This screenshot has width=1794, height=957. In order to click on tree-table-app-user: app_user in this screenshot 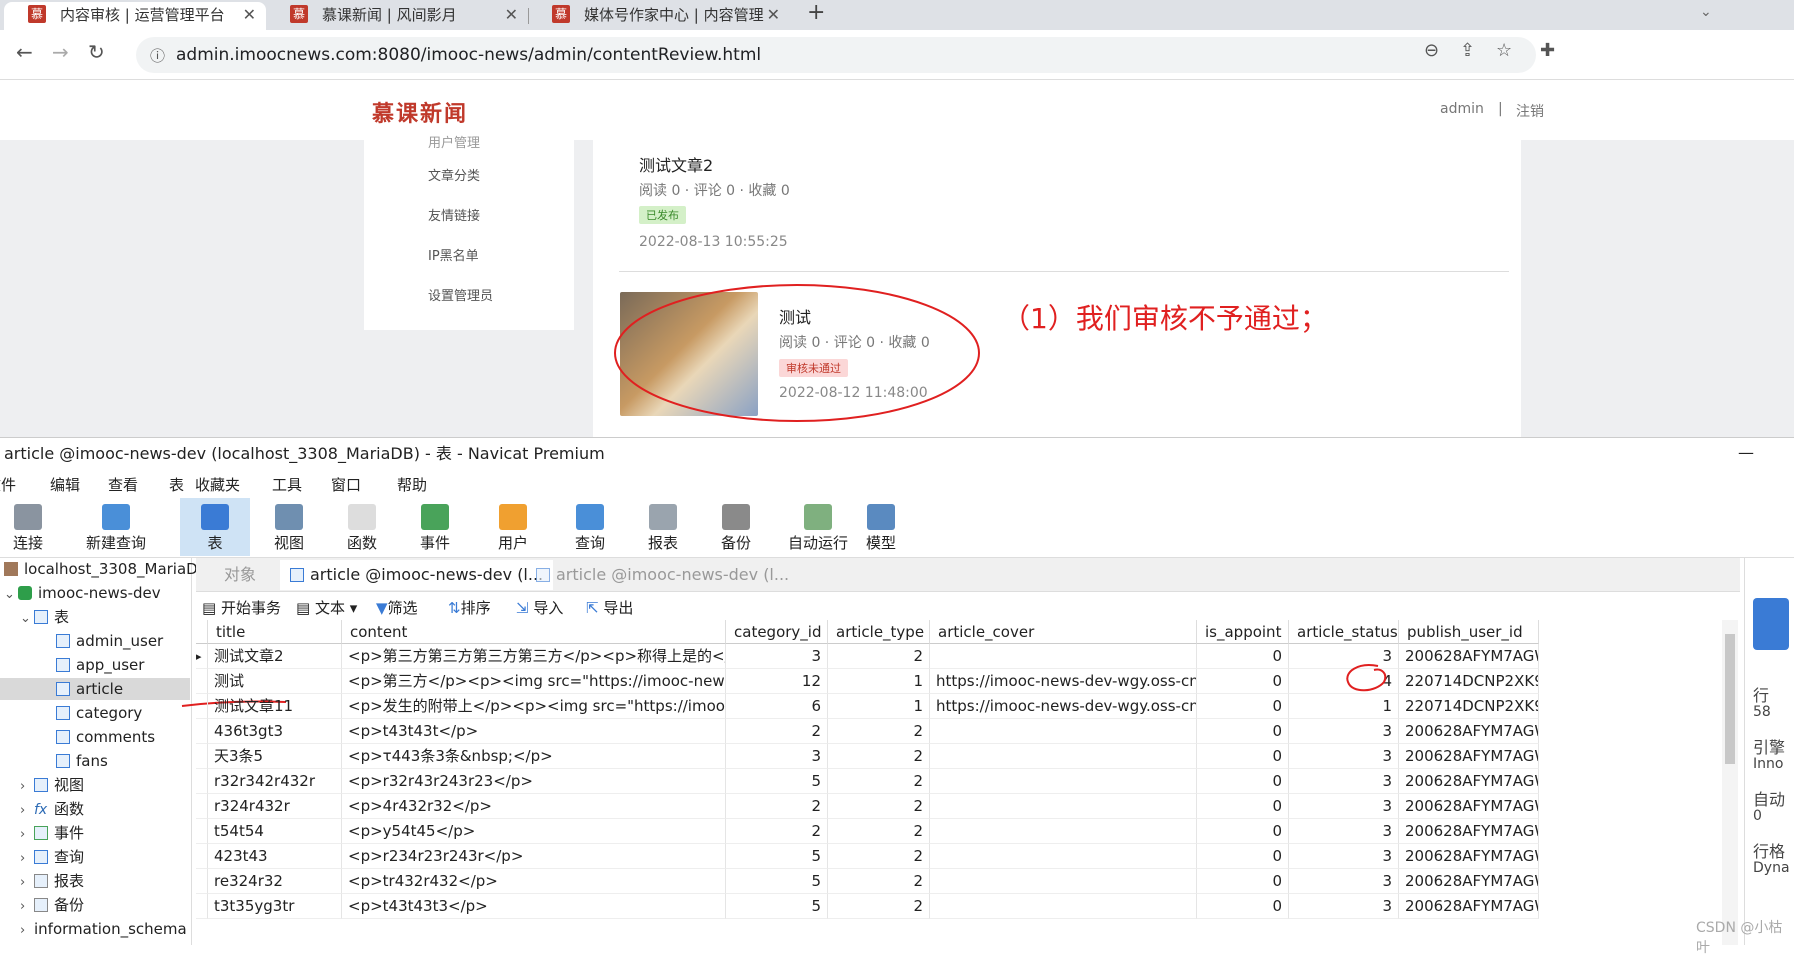, I will do `click(100, 665)`.